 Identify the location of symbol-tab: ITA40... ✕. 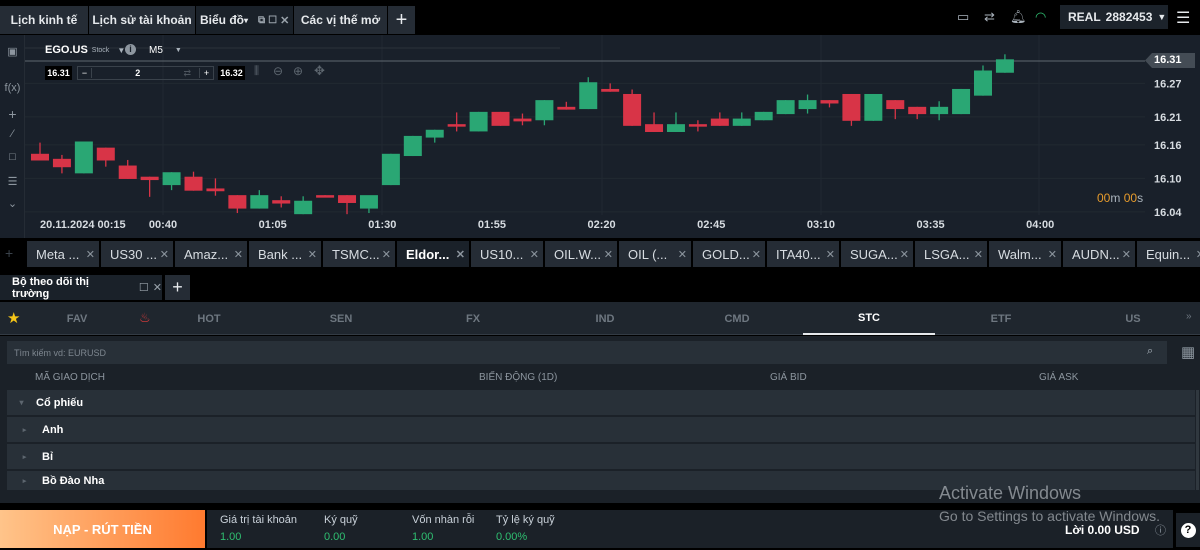
(803, 254).